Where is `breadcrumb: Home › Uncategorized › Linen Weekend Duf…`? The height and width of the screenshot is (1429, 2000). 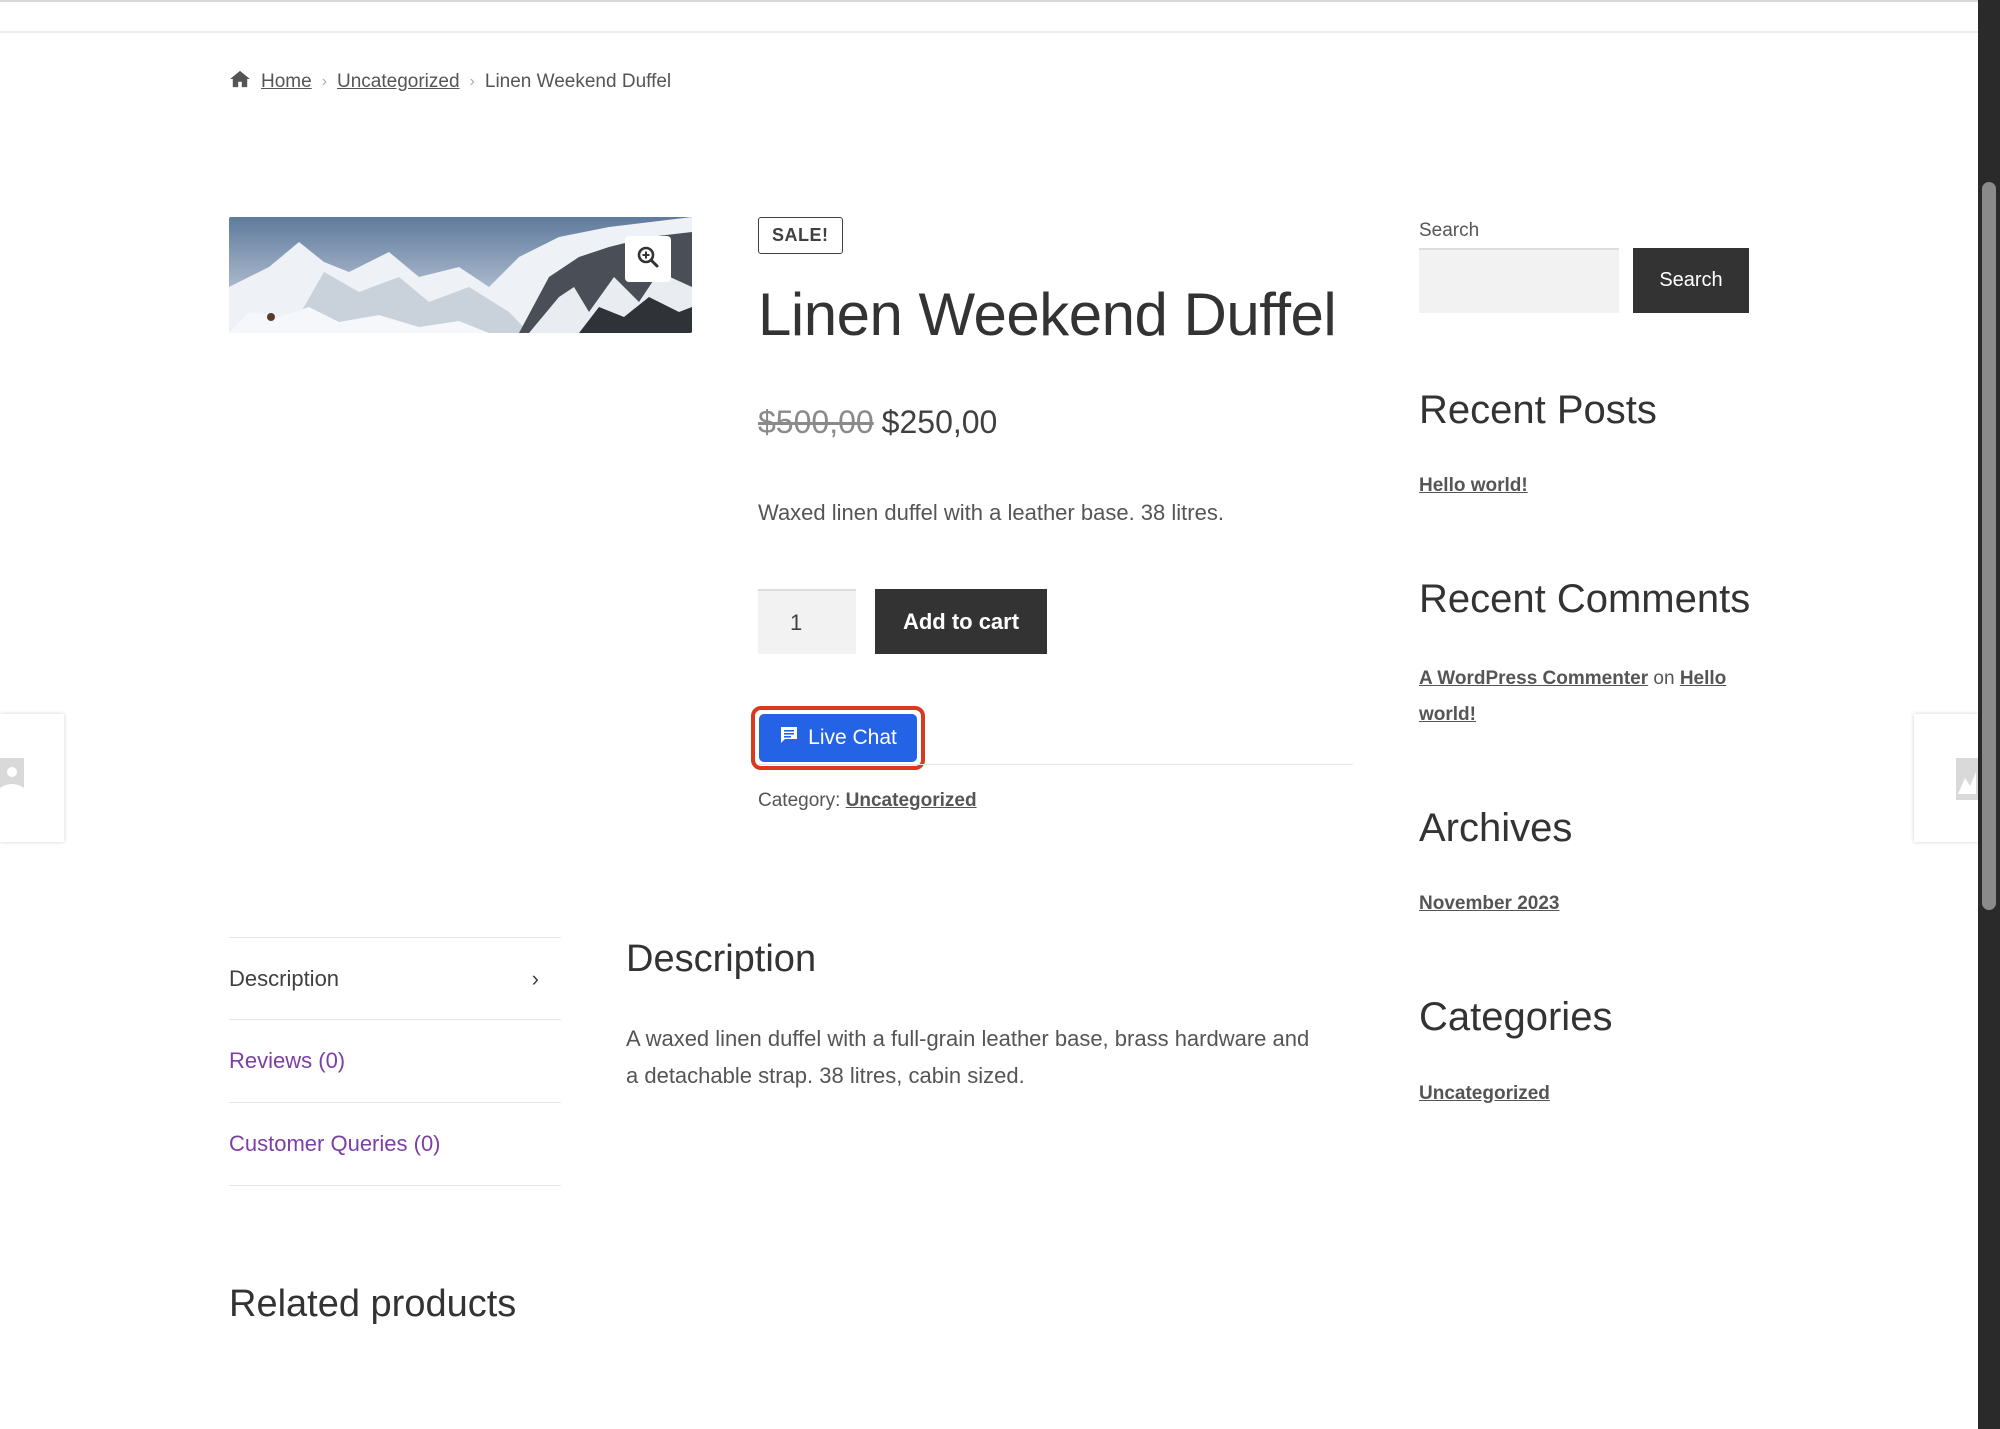 breadcrumb: Home › Uncategorized › Linen Weekend Duf… is located at coordinates (450, 82).